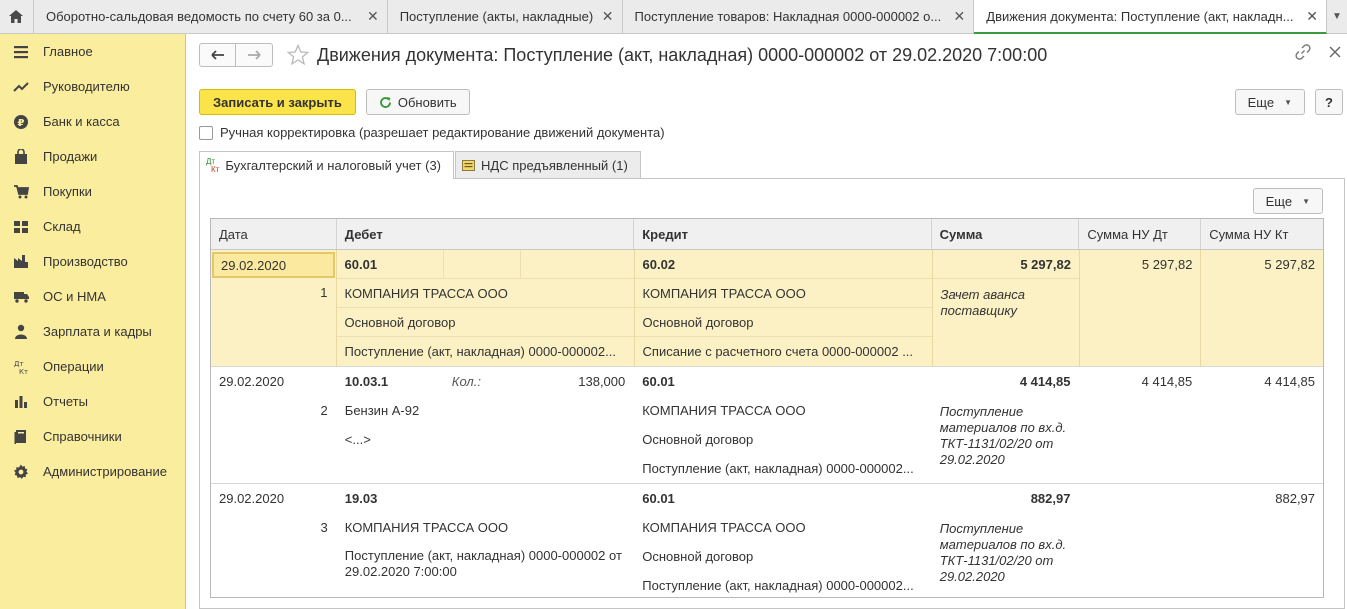  I want to click on sum-value: 4 414,85, so click(1045, 381).